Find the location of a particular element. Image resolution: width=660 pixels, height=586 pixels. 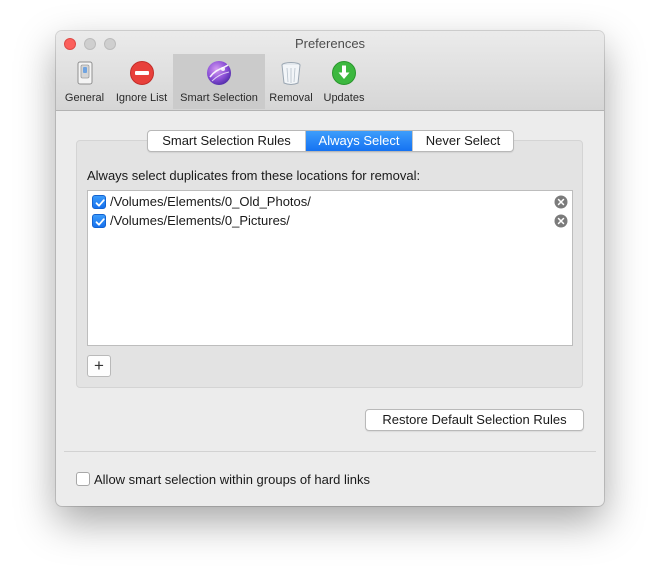

location-path: /Volumes/Elements/0_Old_Photos/ is located at coordinates (210, 201).